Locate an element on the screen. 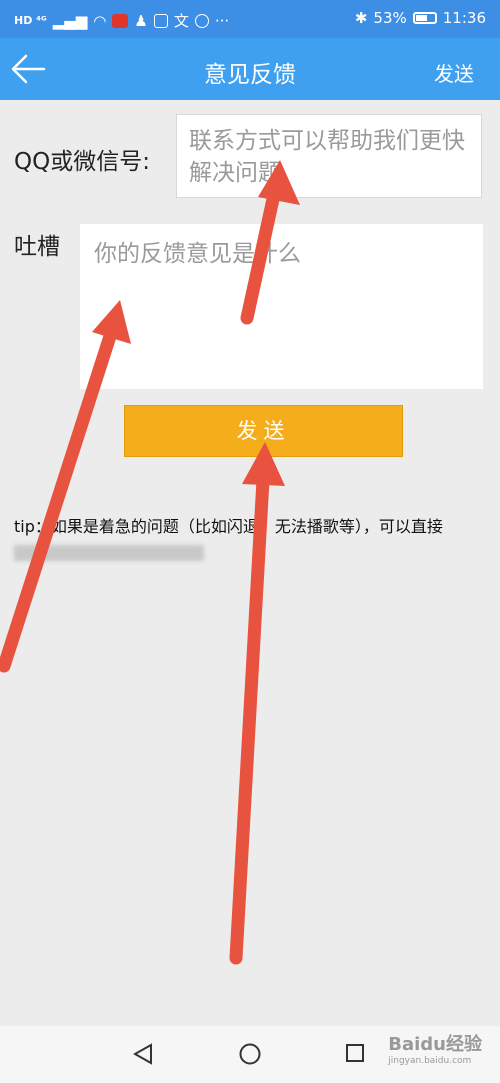 This screenshot has height=1083, width=500. navigation-bar: 意见反馈 发送 is located at coordinates (250, 69).